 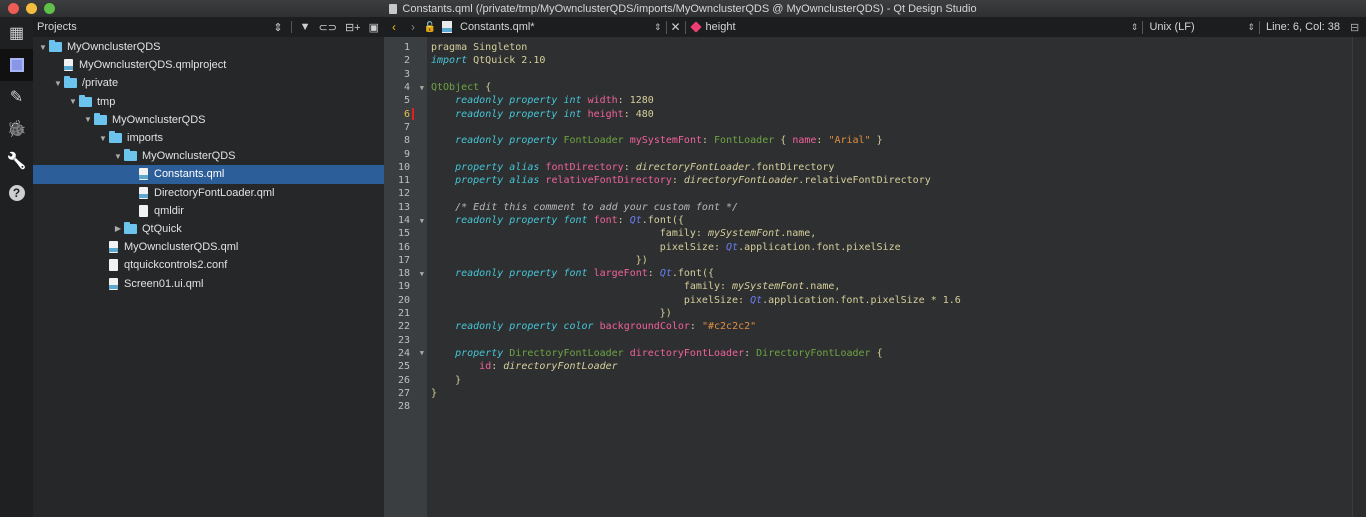 I want to click on tree-item: qmldir, so click(x=208, y=211).